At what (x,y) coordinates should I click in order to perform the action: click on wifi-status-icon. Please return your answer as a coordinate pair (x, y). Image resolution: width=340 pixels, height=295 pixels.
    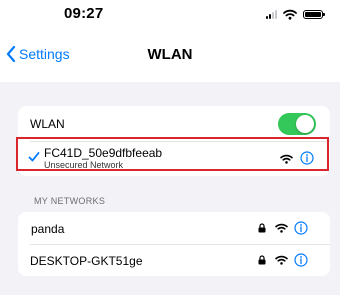
    Looking at the image, I should click on (290, 14).